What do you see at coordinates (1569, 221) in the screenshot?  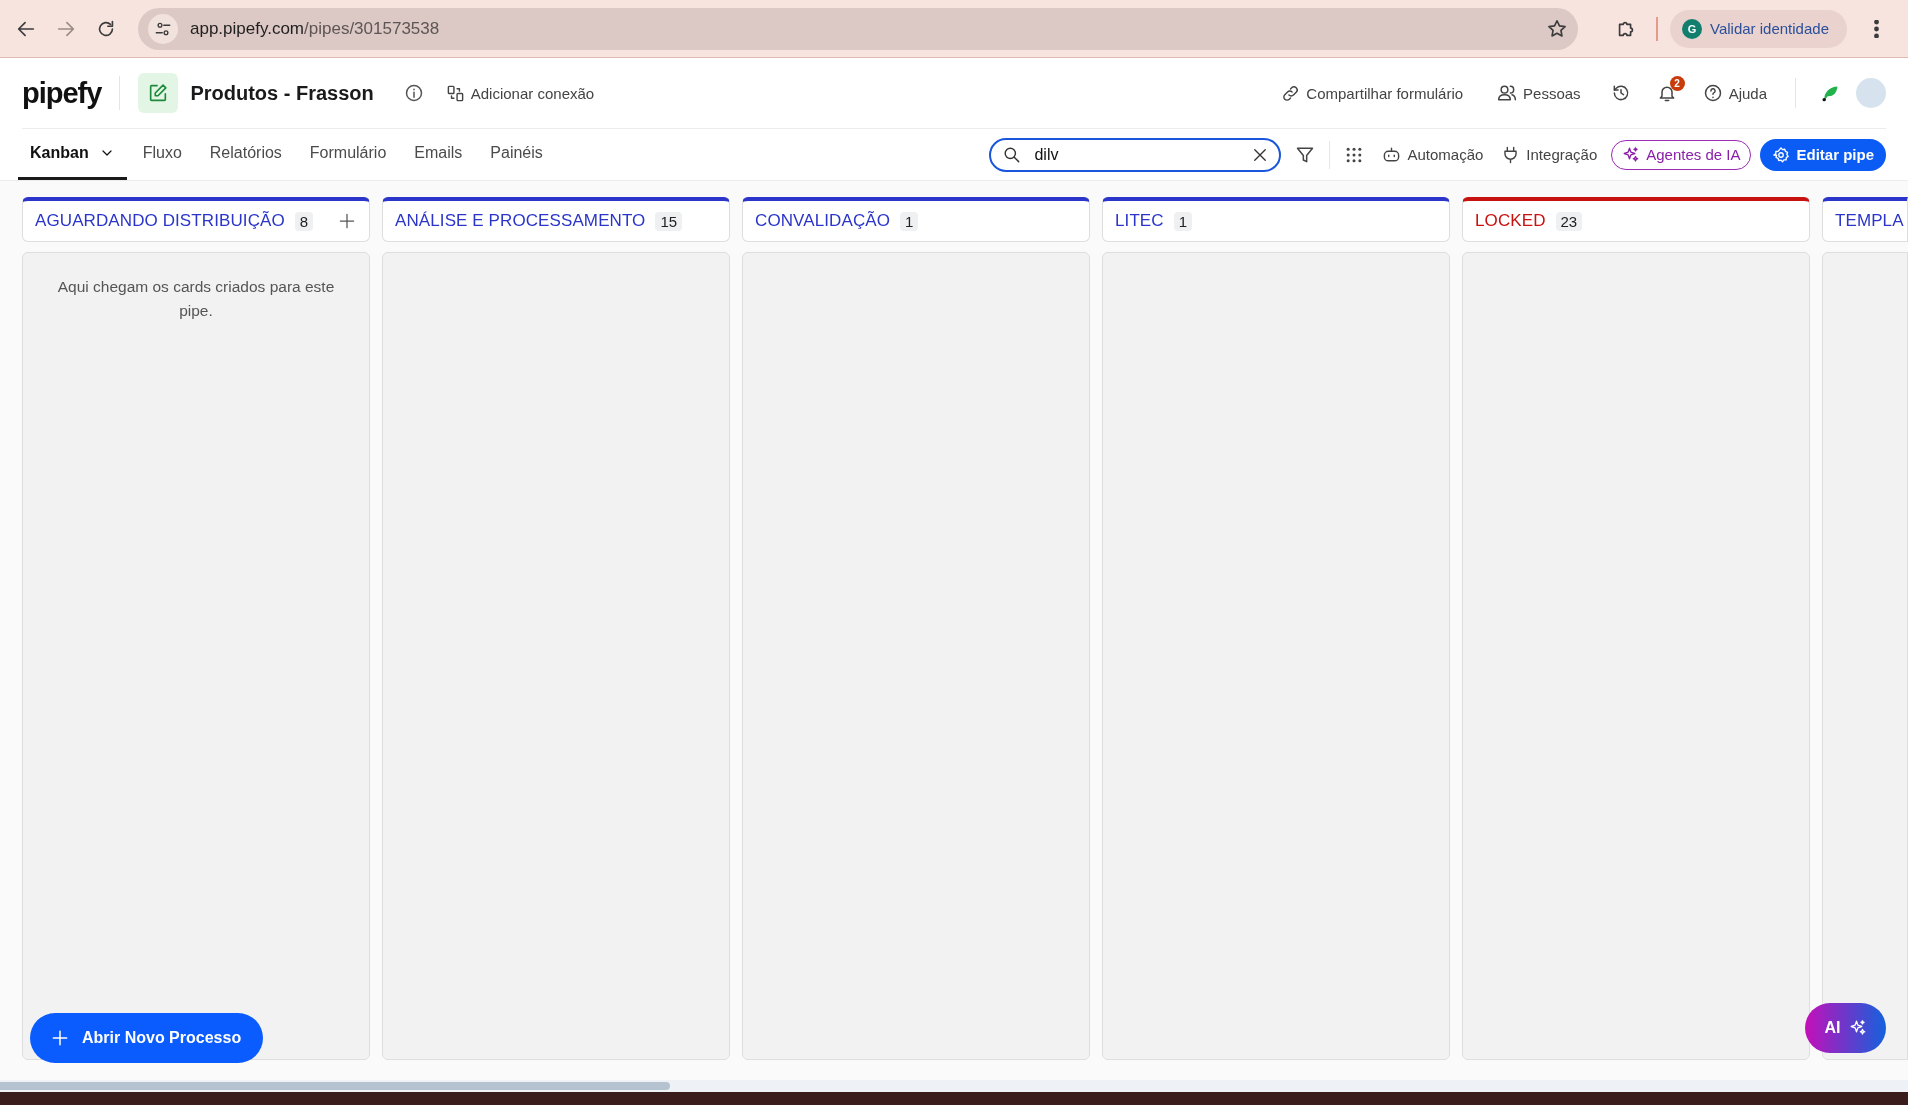 I see `card-count: 23` at bounding box center [1569, 221].